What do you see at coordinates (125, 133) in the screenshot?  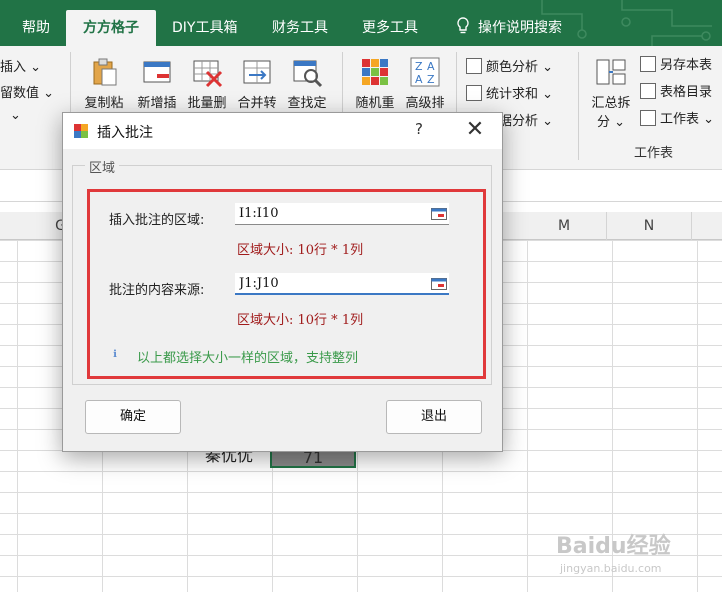 I see `dialog-title: 插入批注` at bounding box center [125, 133].